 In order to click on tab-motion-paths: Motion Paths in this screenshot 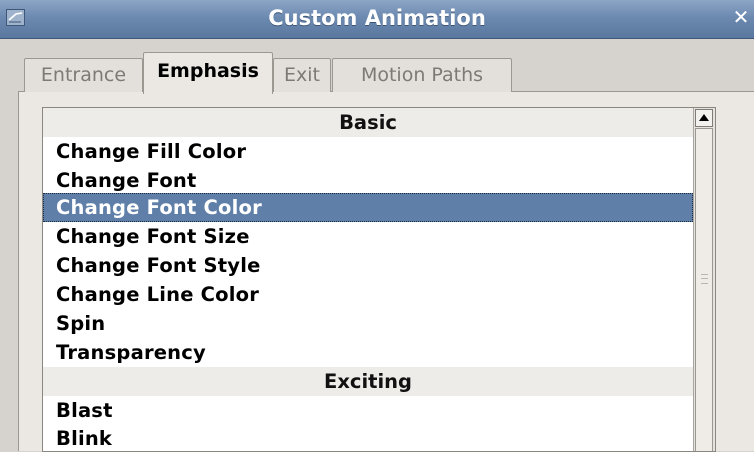, I will do `click(422, 75)`.